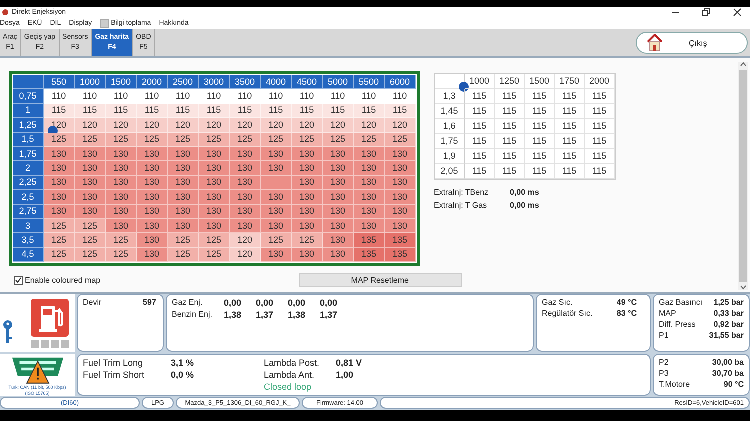 The width and height of the screenshot is (750, 421). Describe the element at coordinates (18, 280) in the screenshot. I see `checkbox` at that location.